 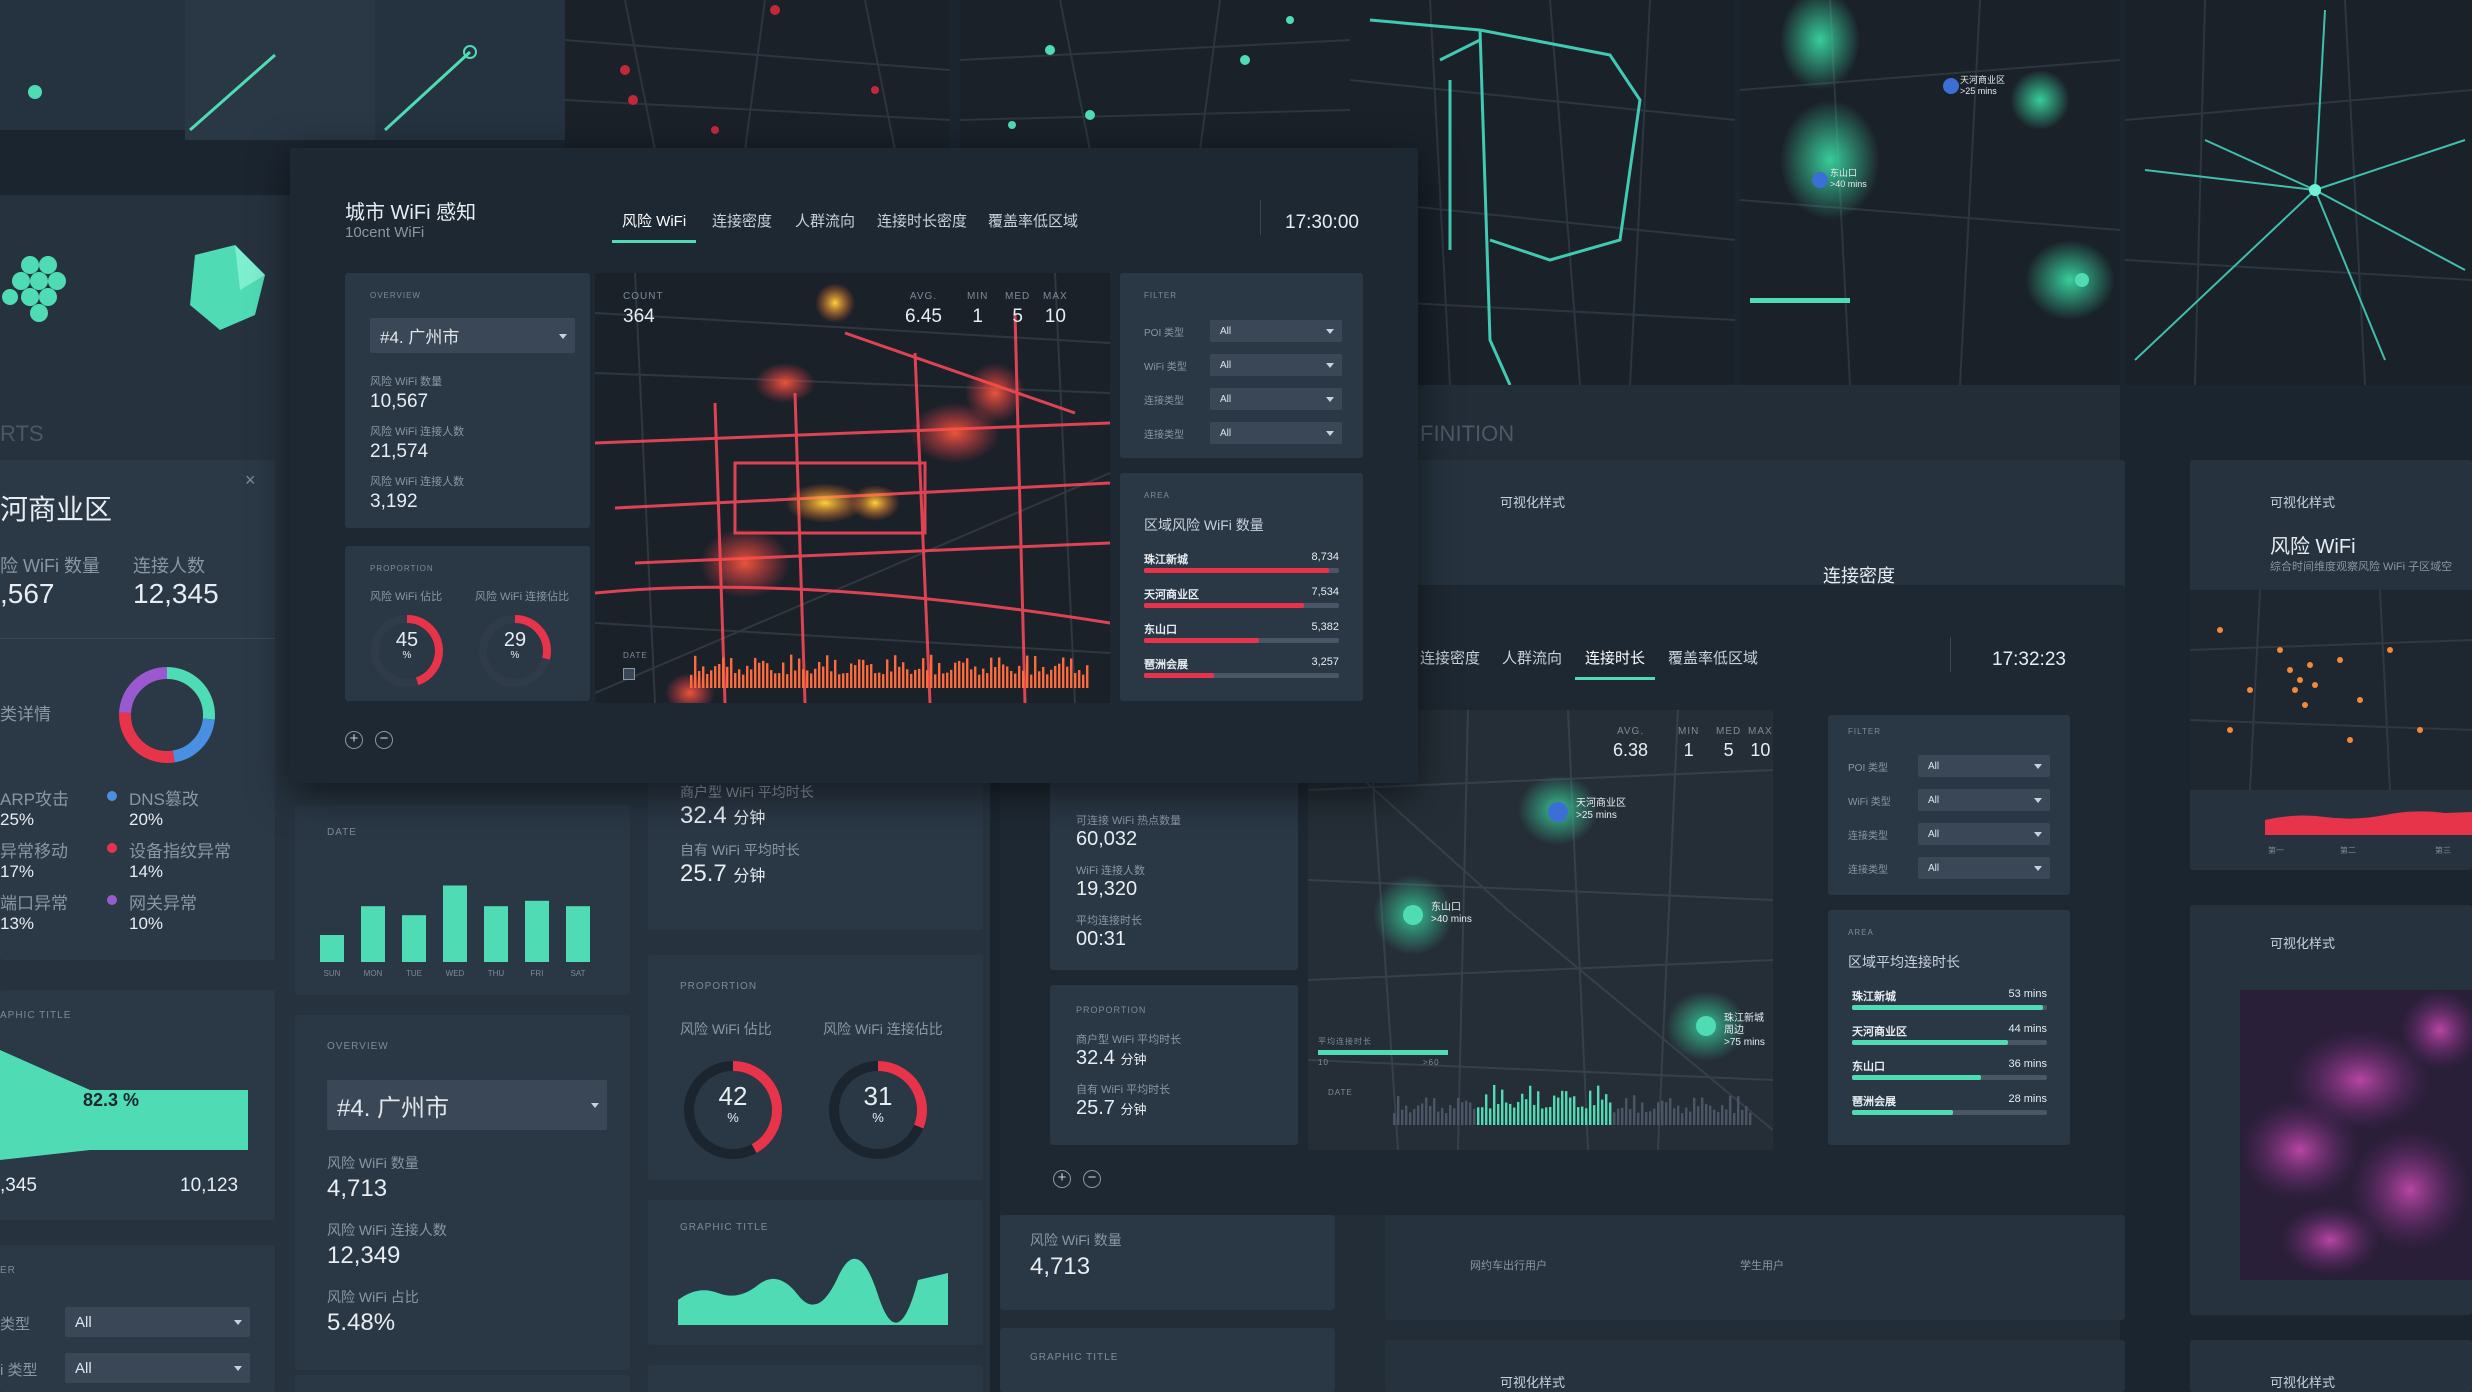 What do you see at coordinates (1129, 1040) in the screenshot?
I see `avg1-label: 商户型 WiFi 平均时长` at bounding box center [1129, 1040].